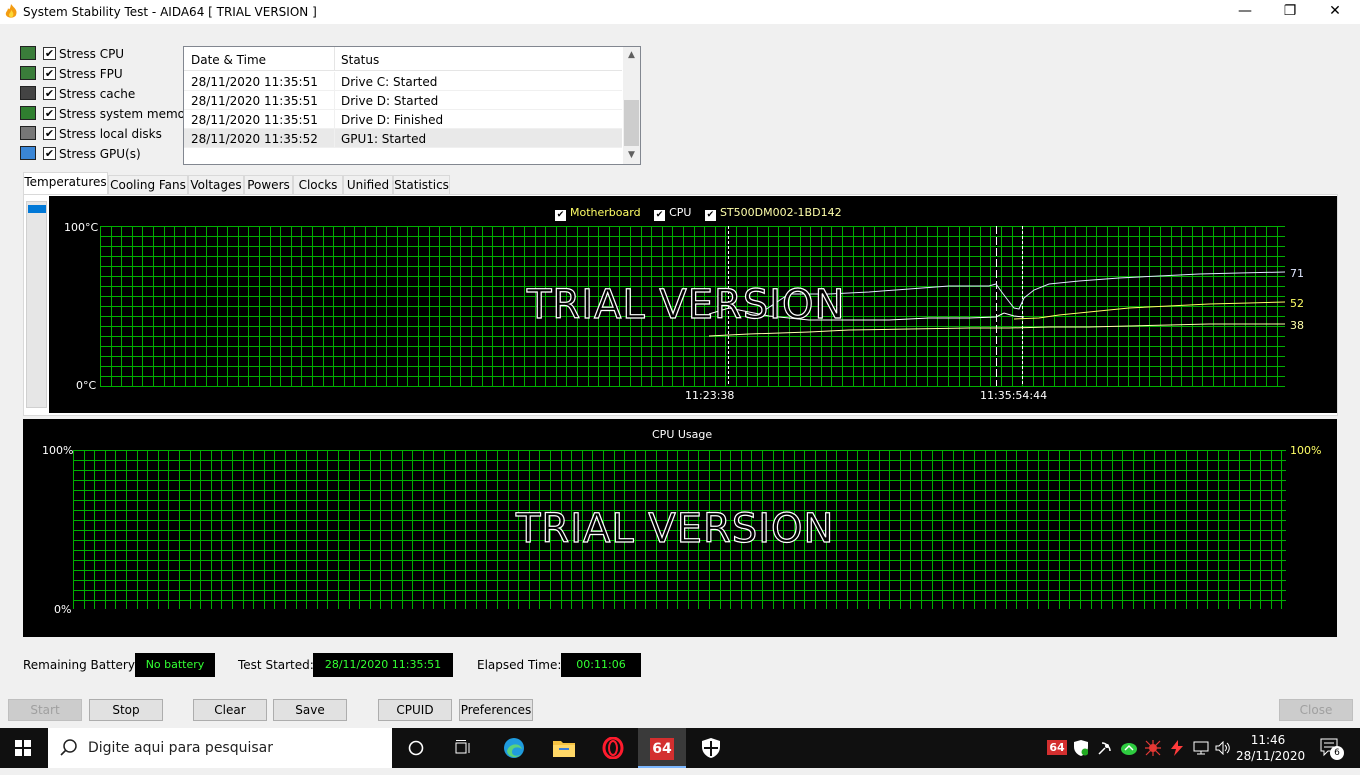  I want to click on security-app-icon, so click(711, 748).